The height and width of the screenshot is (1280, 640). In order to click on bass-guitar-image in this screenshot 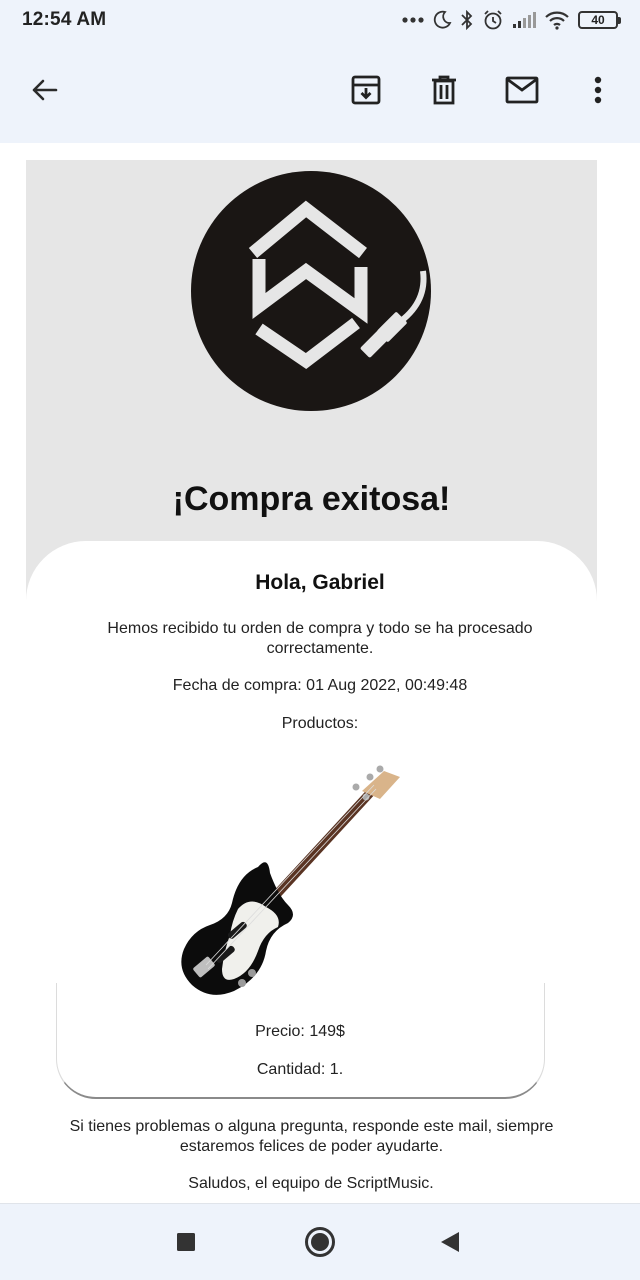, I will do `click(290, 880)`.